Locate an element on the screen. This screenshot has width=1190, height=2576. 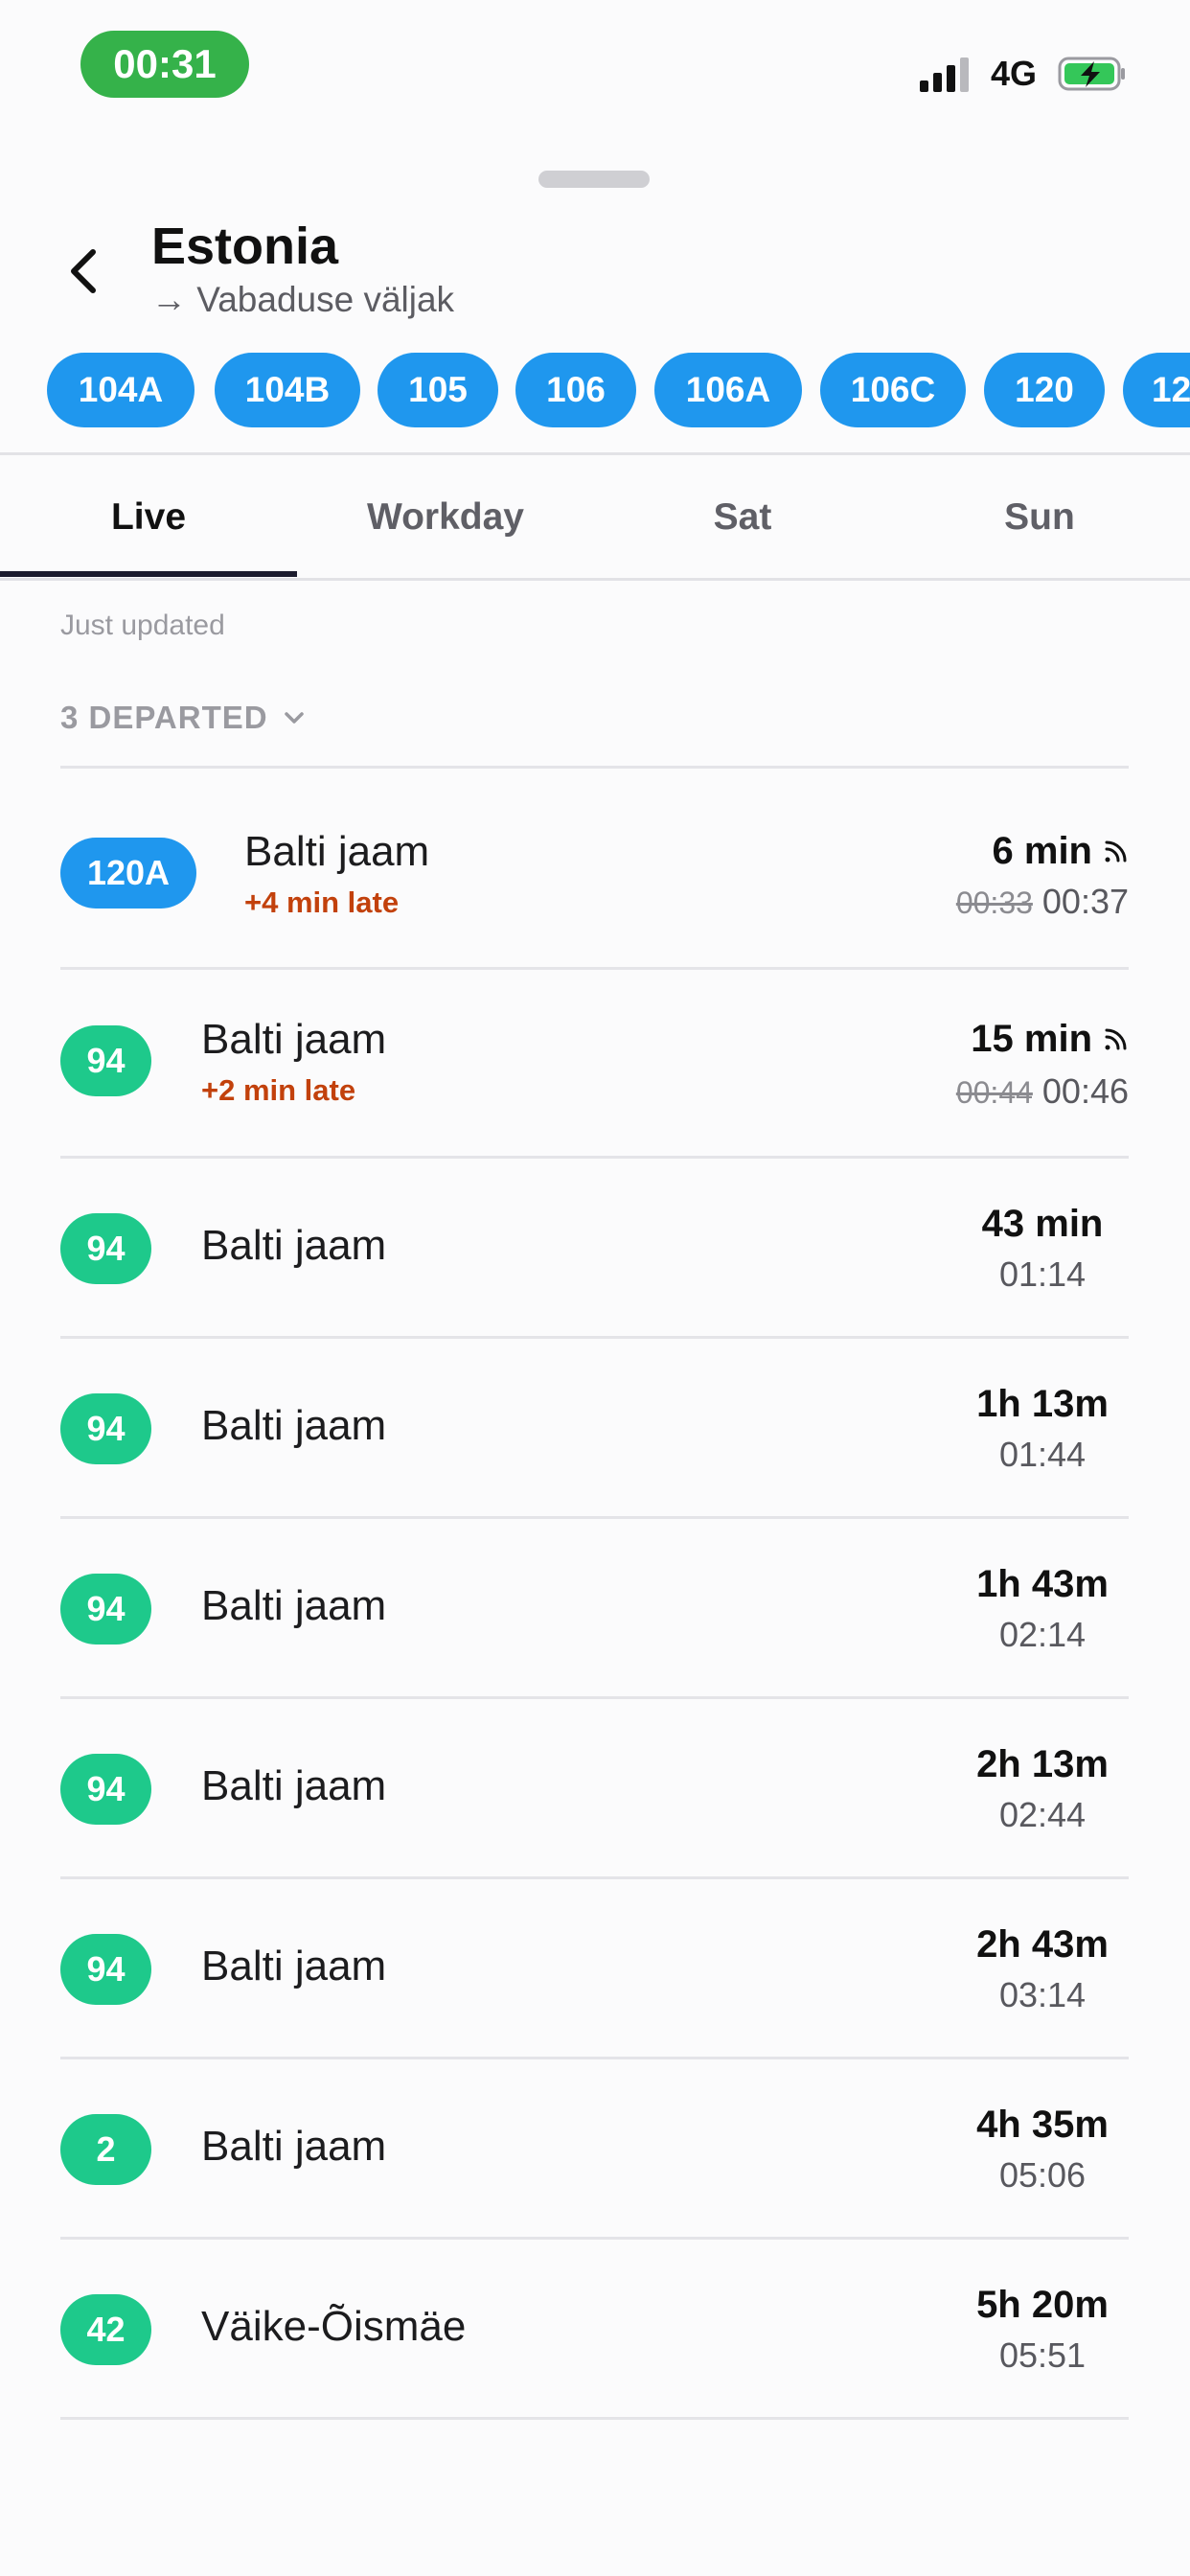
eta: 15 min is located at coordinates (1050, 1039).